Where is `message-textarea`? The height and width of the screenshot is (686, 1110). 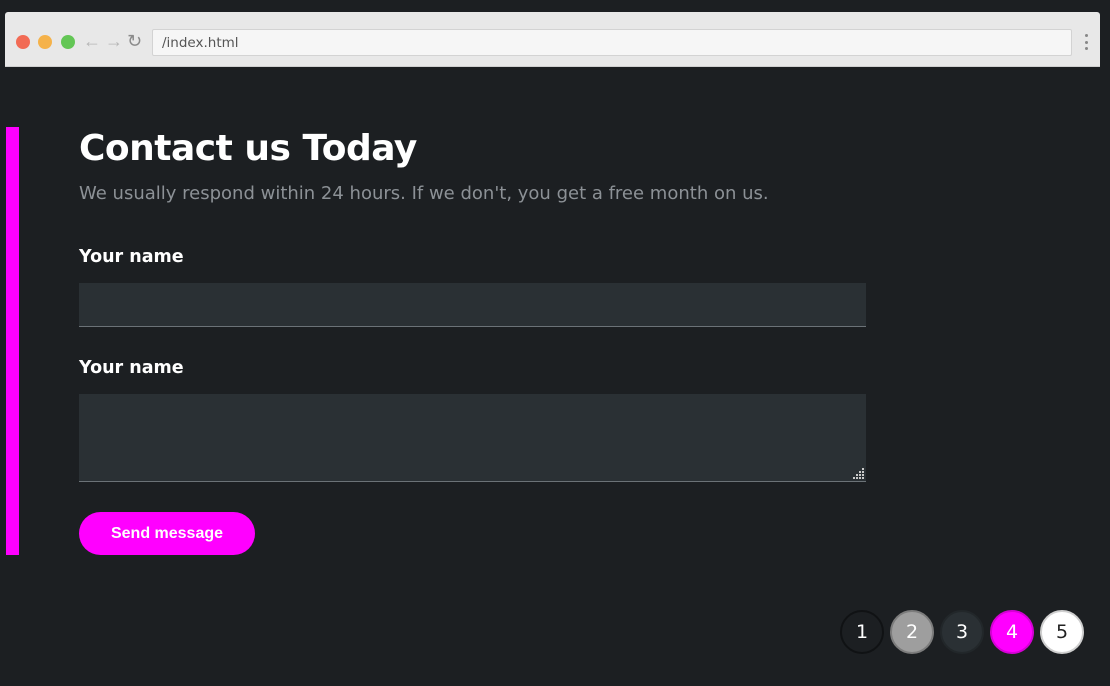
message-textarea is located at coordinates (472, 438).